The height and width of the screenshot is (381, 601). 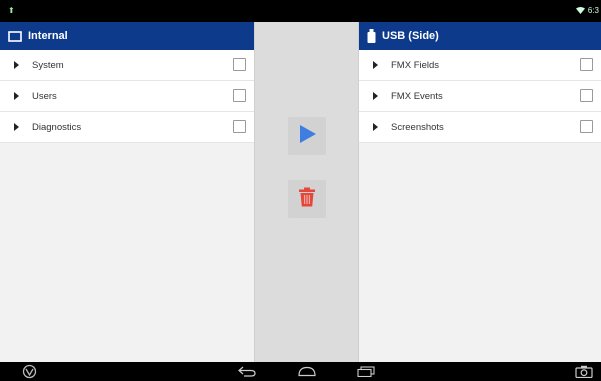 I want to click on usb-panel-header: USB (Side), so click(x=480, y=36).